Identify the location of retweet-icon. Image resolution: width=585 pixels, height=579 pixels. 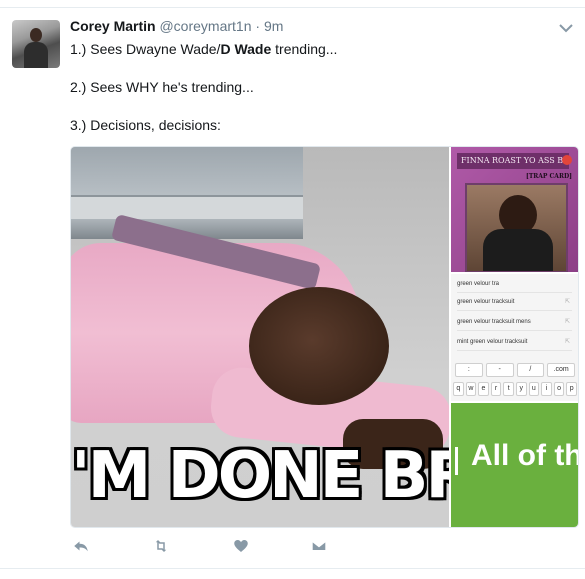
(161, 546).